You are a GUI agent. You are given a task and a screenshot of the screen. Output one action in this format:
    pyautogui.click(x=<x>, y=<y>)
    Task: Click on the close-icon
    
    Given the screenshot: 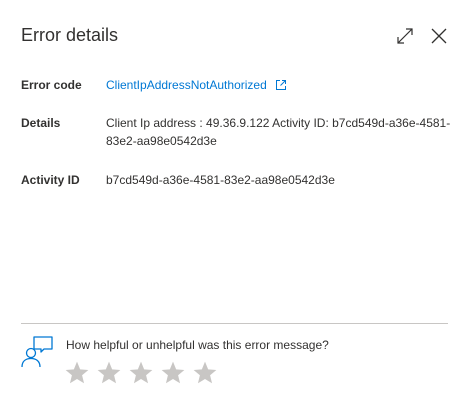 What is the action you would take?
    pyautogui.click(x=439, y=36)
    